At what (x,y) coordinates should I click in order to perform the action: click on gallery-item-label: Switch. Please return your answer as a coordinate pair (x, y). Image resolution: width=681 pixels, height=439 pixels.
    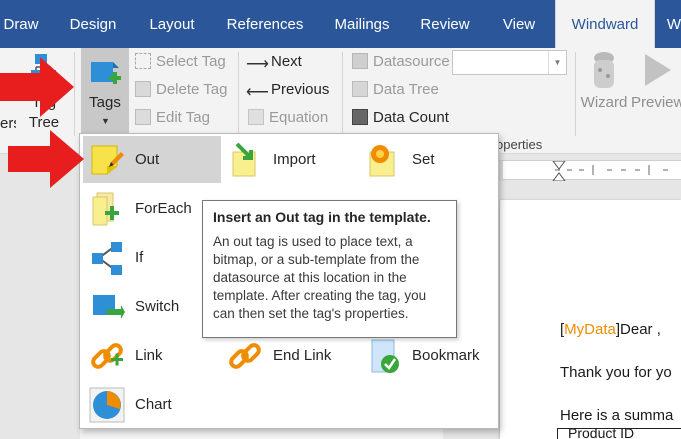
    Looking at the image, I should click on (157, 306).